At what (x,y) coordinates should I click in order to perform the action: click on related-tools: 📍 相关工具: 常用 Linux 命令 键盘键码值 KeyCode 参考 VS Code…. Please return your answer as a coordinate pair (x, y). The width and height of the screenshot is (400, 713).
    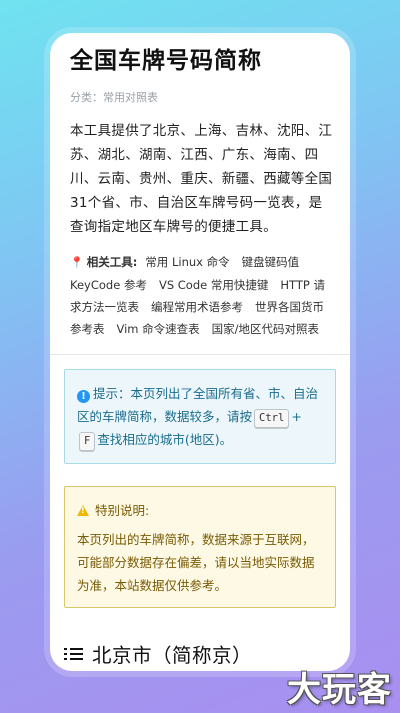
    Looking at the image, I should click on (202, 295).